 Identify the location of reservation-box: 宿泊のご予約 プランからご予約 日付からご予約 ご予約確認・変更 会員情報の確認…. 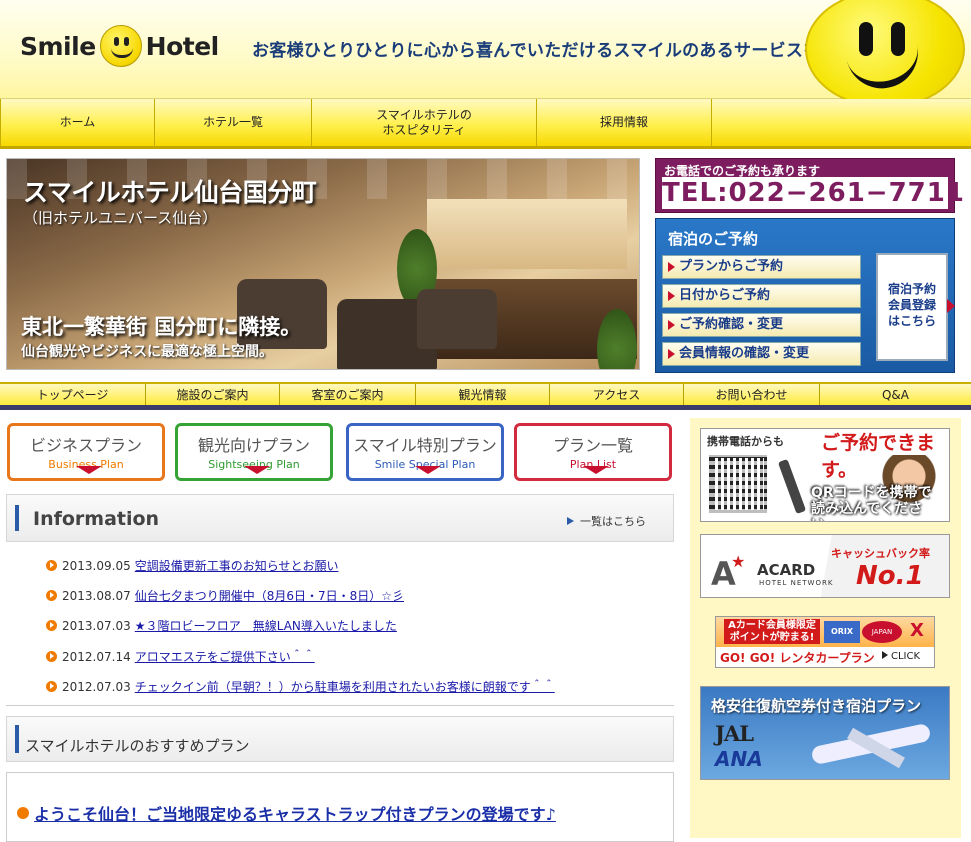
(805, 295).